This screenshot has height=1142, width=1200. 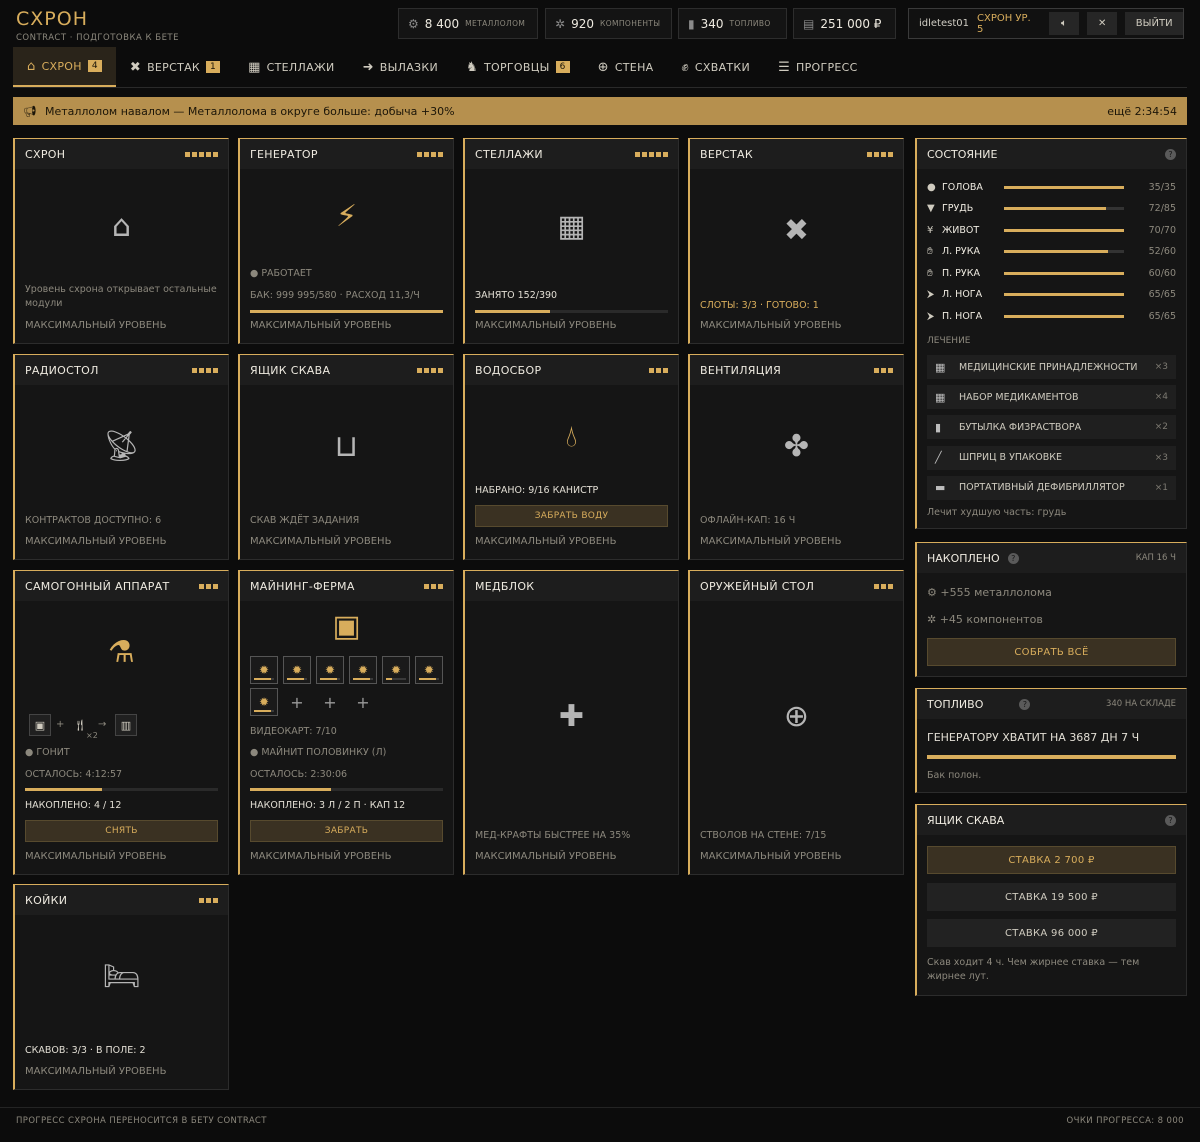 I want to click on med-qty: ×3, so click(x=1161, y=457).